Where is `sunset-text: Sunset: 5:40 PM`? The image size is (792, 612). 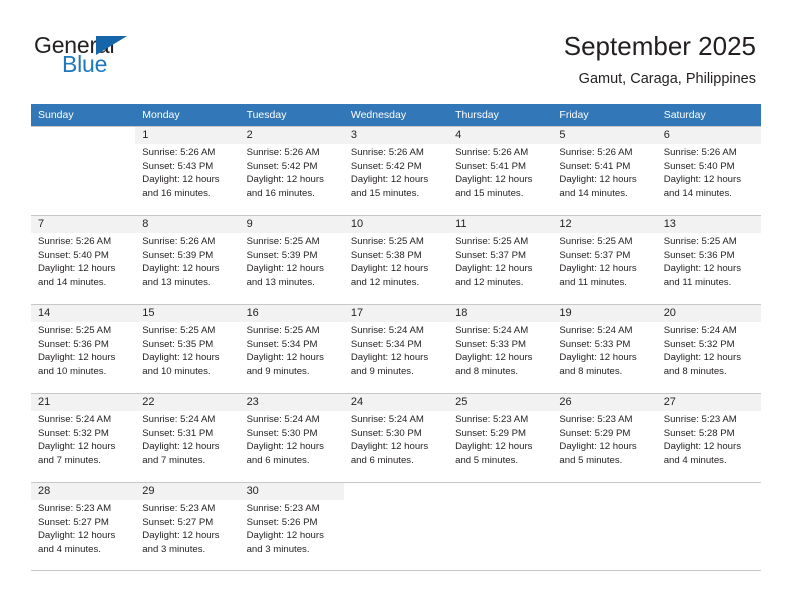 sunset-text: Sunset: 5:40 PM is located at coordinates (73, 255).